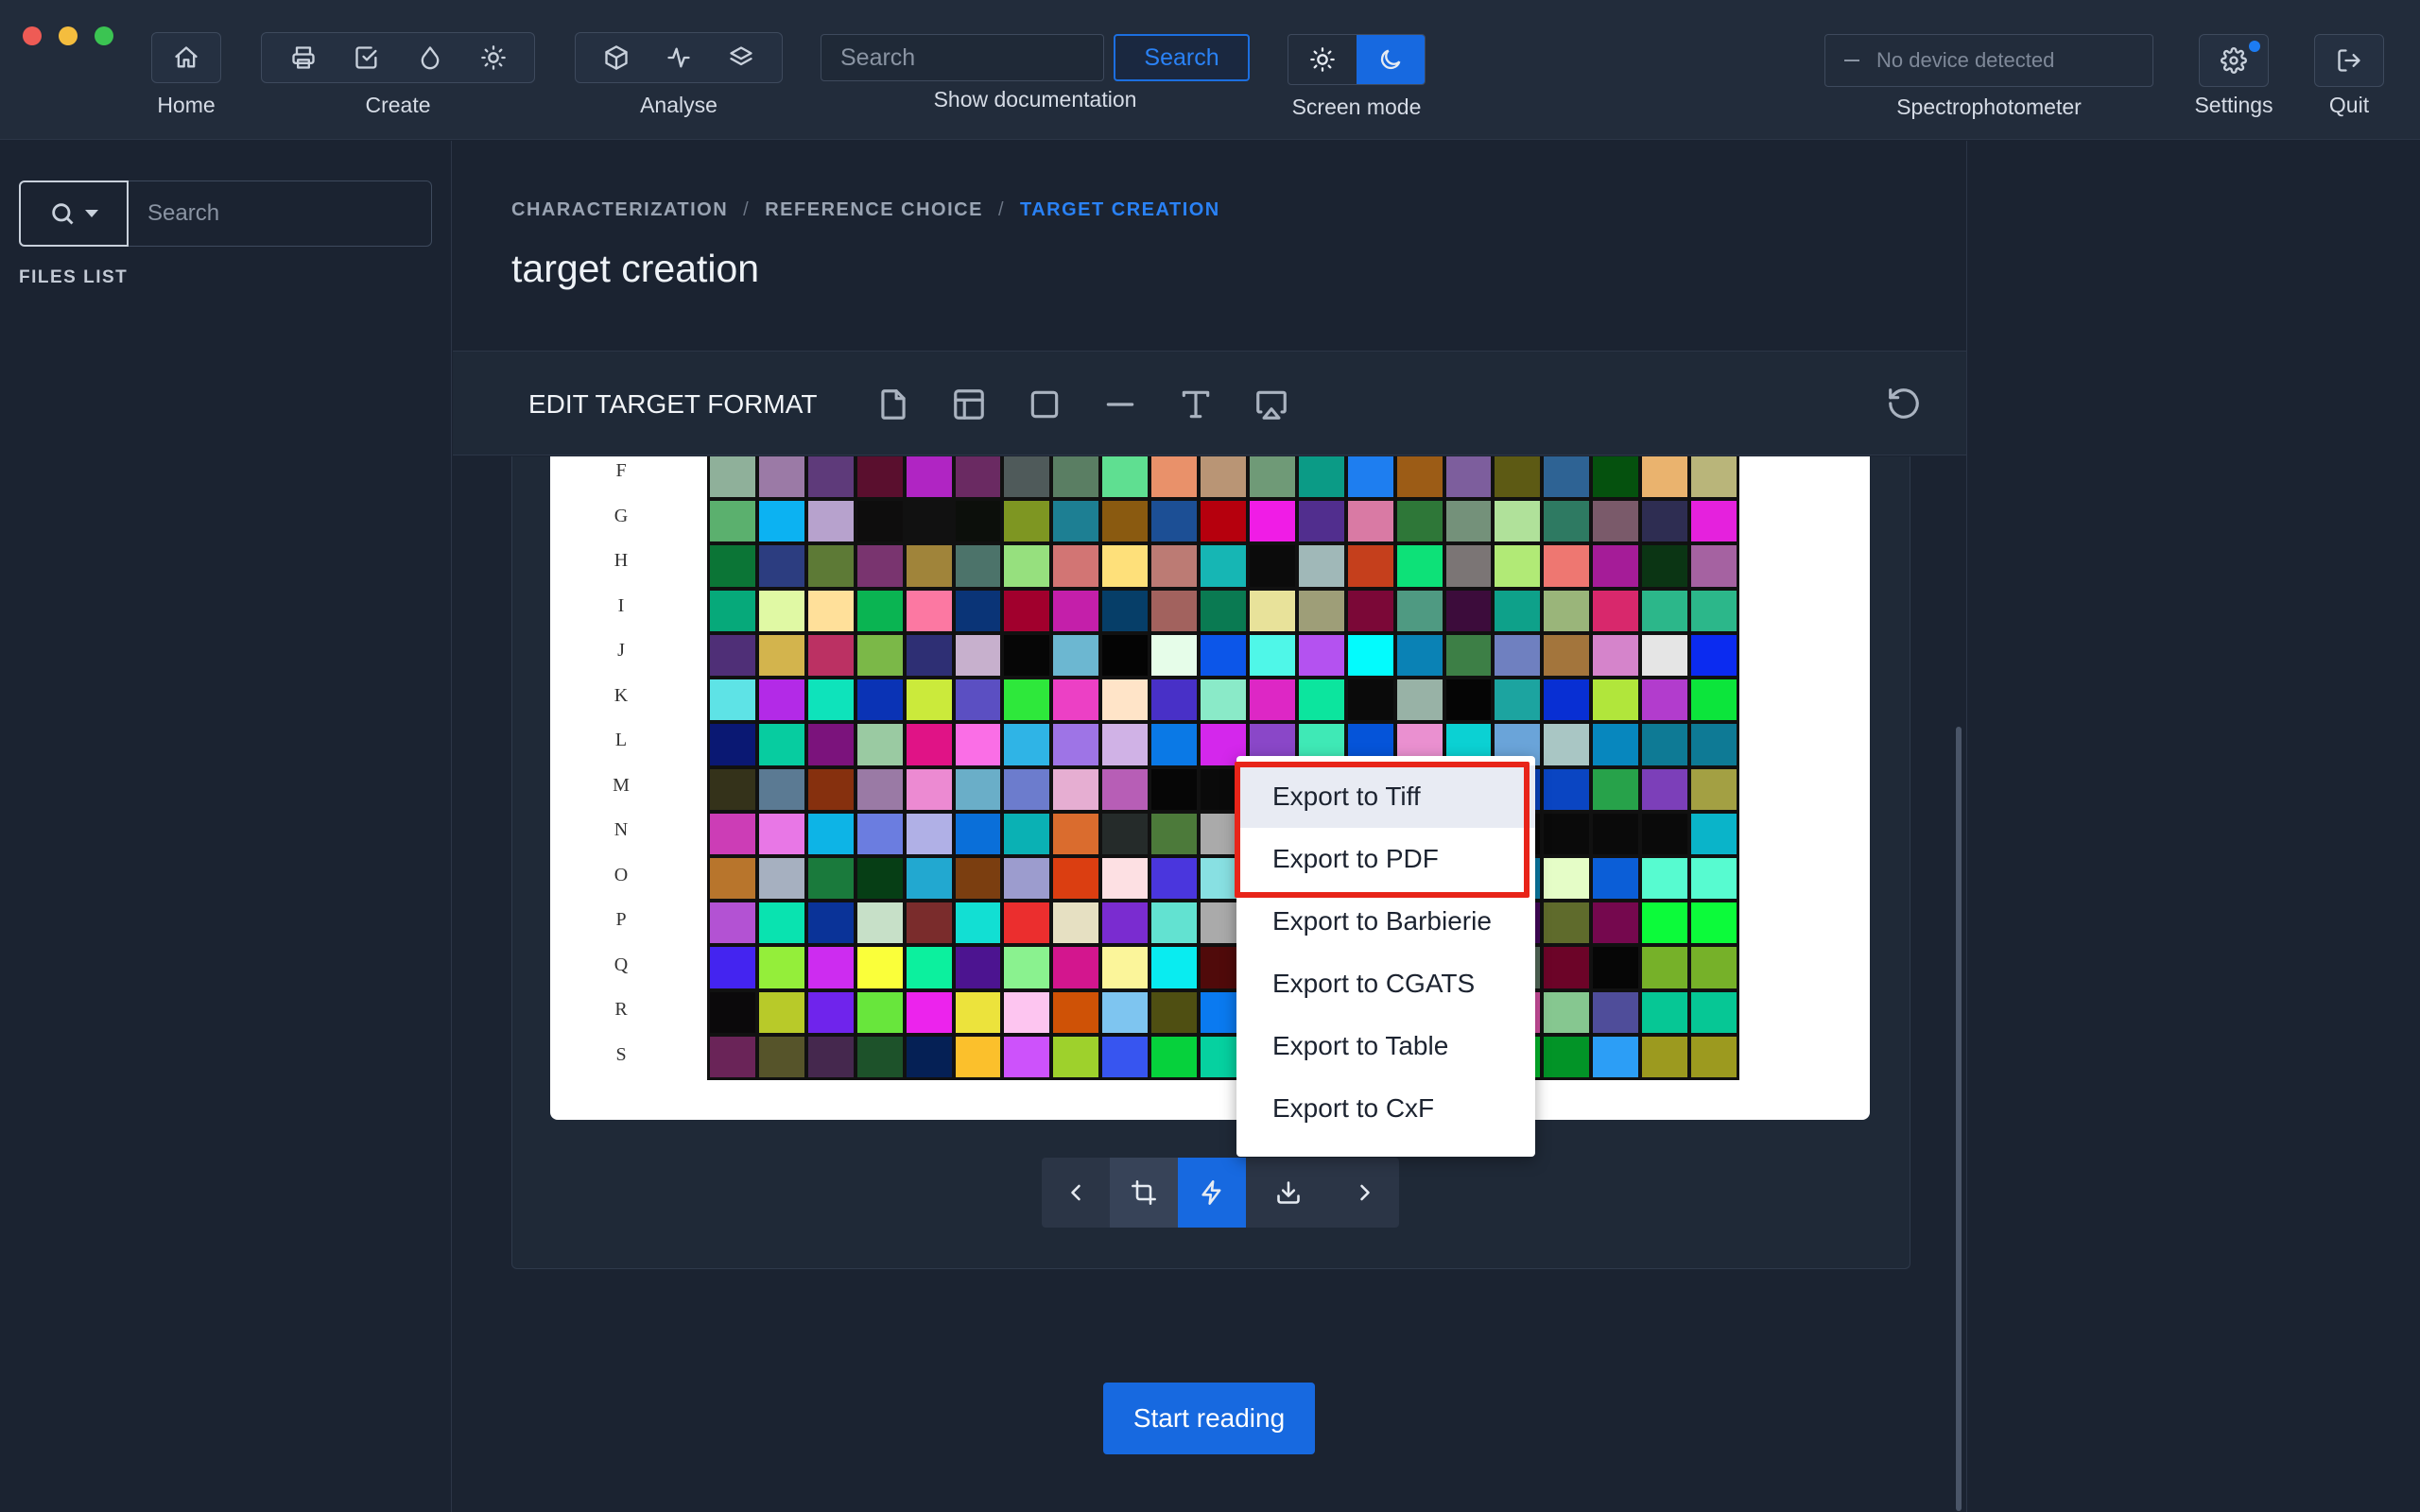  Describe the element at coordinates (1385, 796) in the screenshot. I see `export-tiff-item: Export to Tiff` at that location.